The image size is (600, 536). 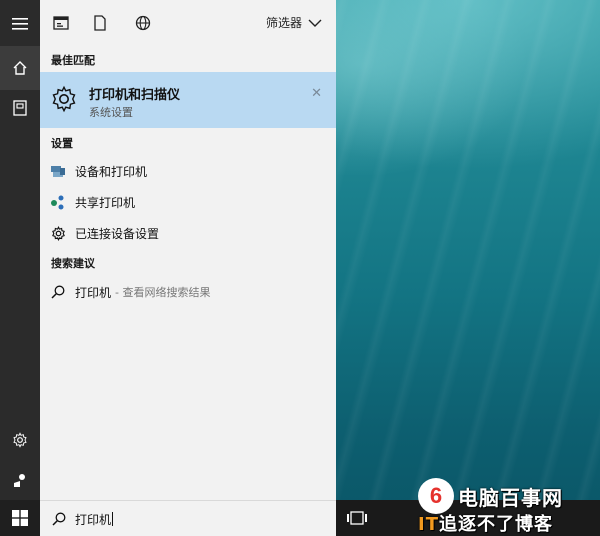 What do you see at coordinates (113, 519) in the screenshot?
I see `text-caret` at bounding box center [113, 519].